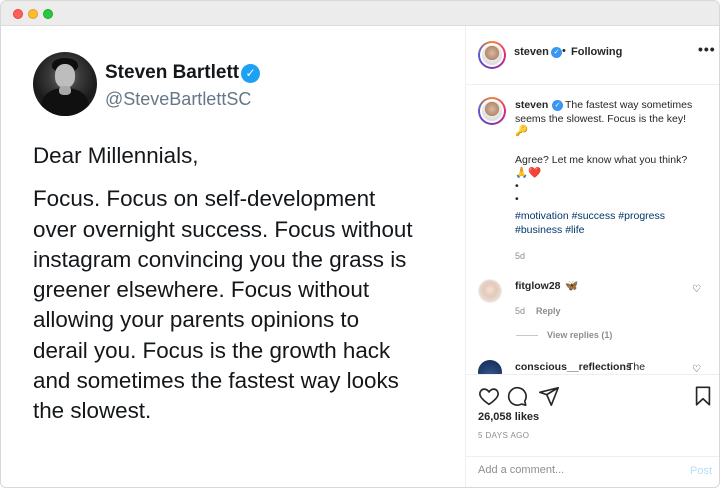  What do you see at coordinates (360, 13) in the screenshot?
I see `window-titlebar` at bounding box center [360, 13].